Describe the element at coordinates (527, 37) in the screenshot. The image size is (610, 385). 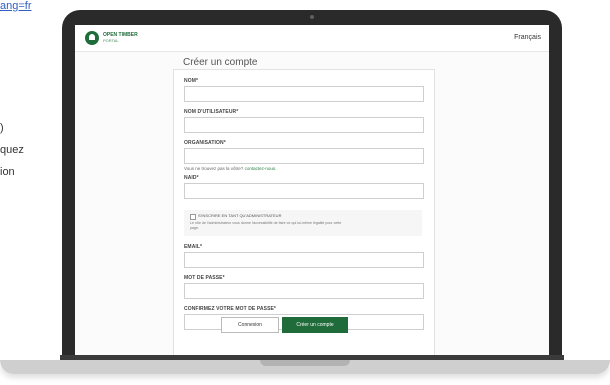
I see `language-selector: Français` at that location.